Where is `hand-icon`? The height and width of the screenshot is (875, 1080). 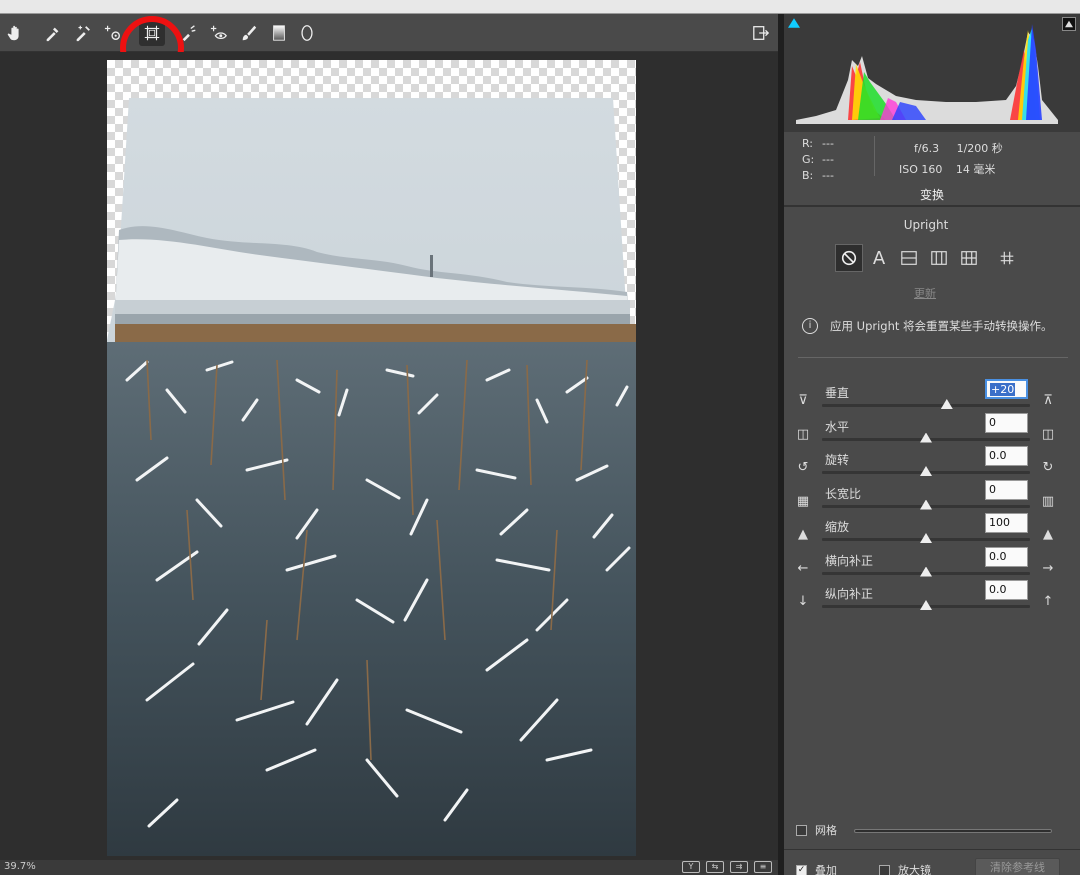 hand-icon is located at coordinates (15, 33).